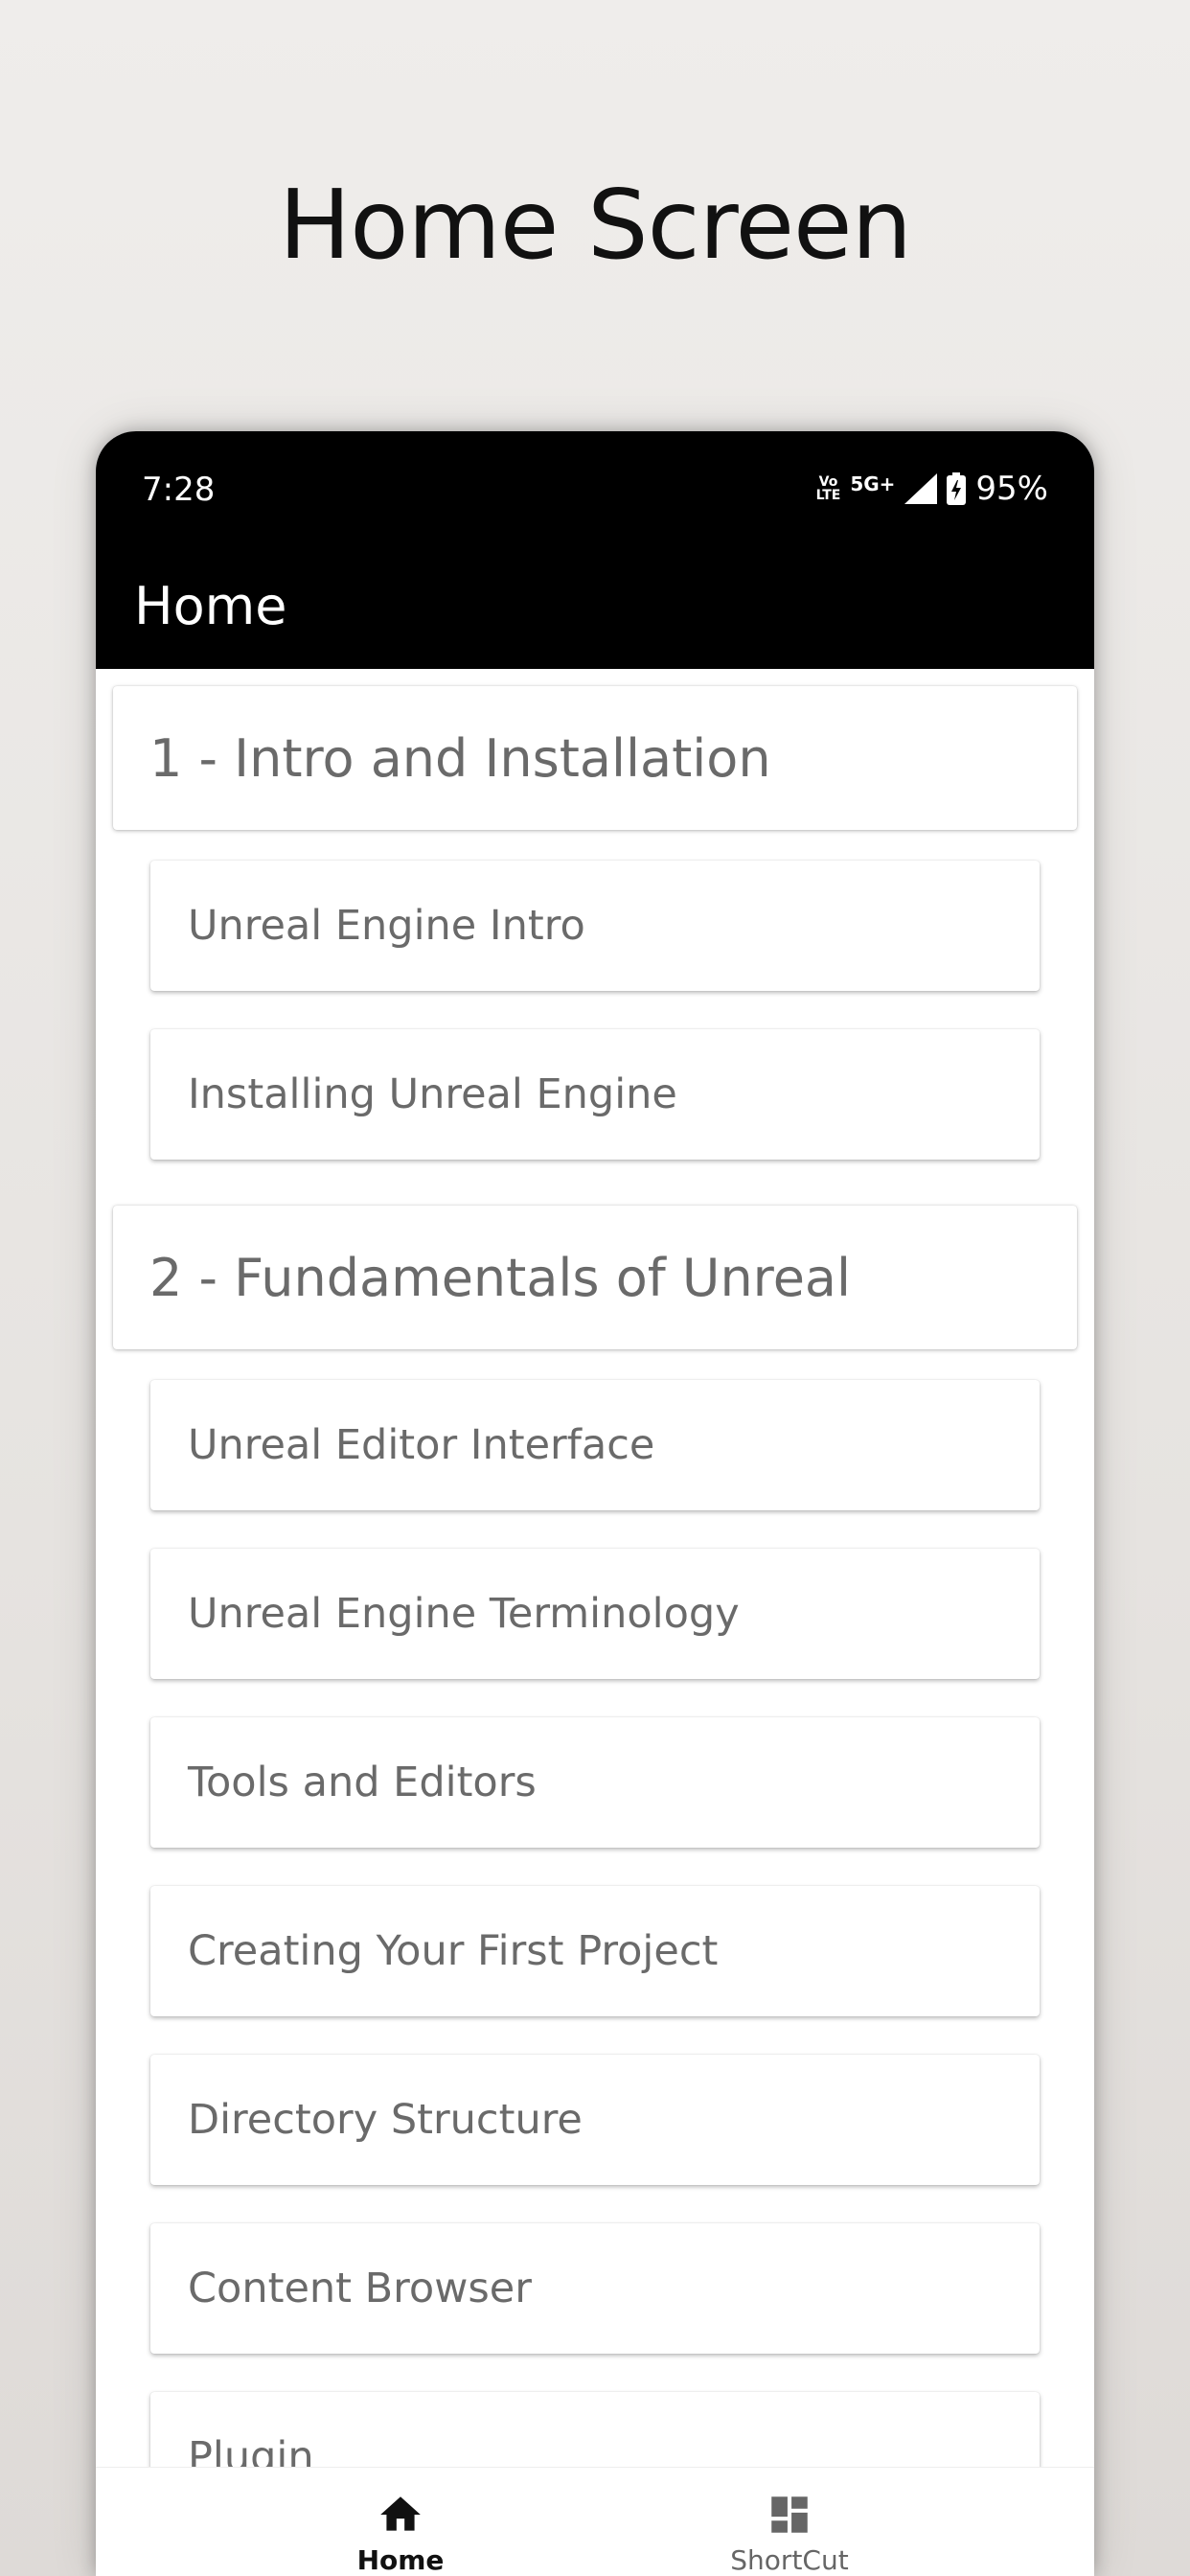  Describe the element at coordinates (210, 606) in the screenshot. I see `app-bar-title: Home` at that location.